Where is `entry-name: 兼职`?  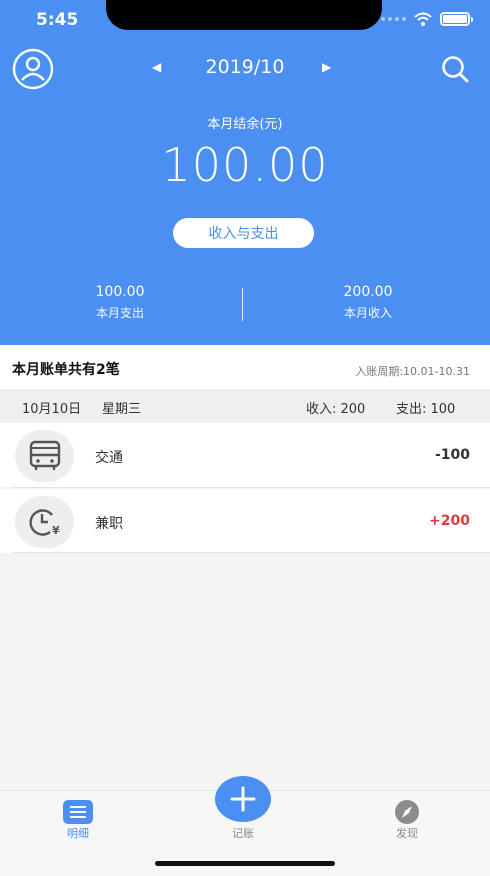 entry-name: 兼职 is located at coordinates (109, 524).